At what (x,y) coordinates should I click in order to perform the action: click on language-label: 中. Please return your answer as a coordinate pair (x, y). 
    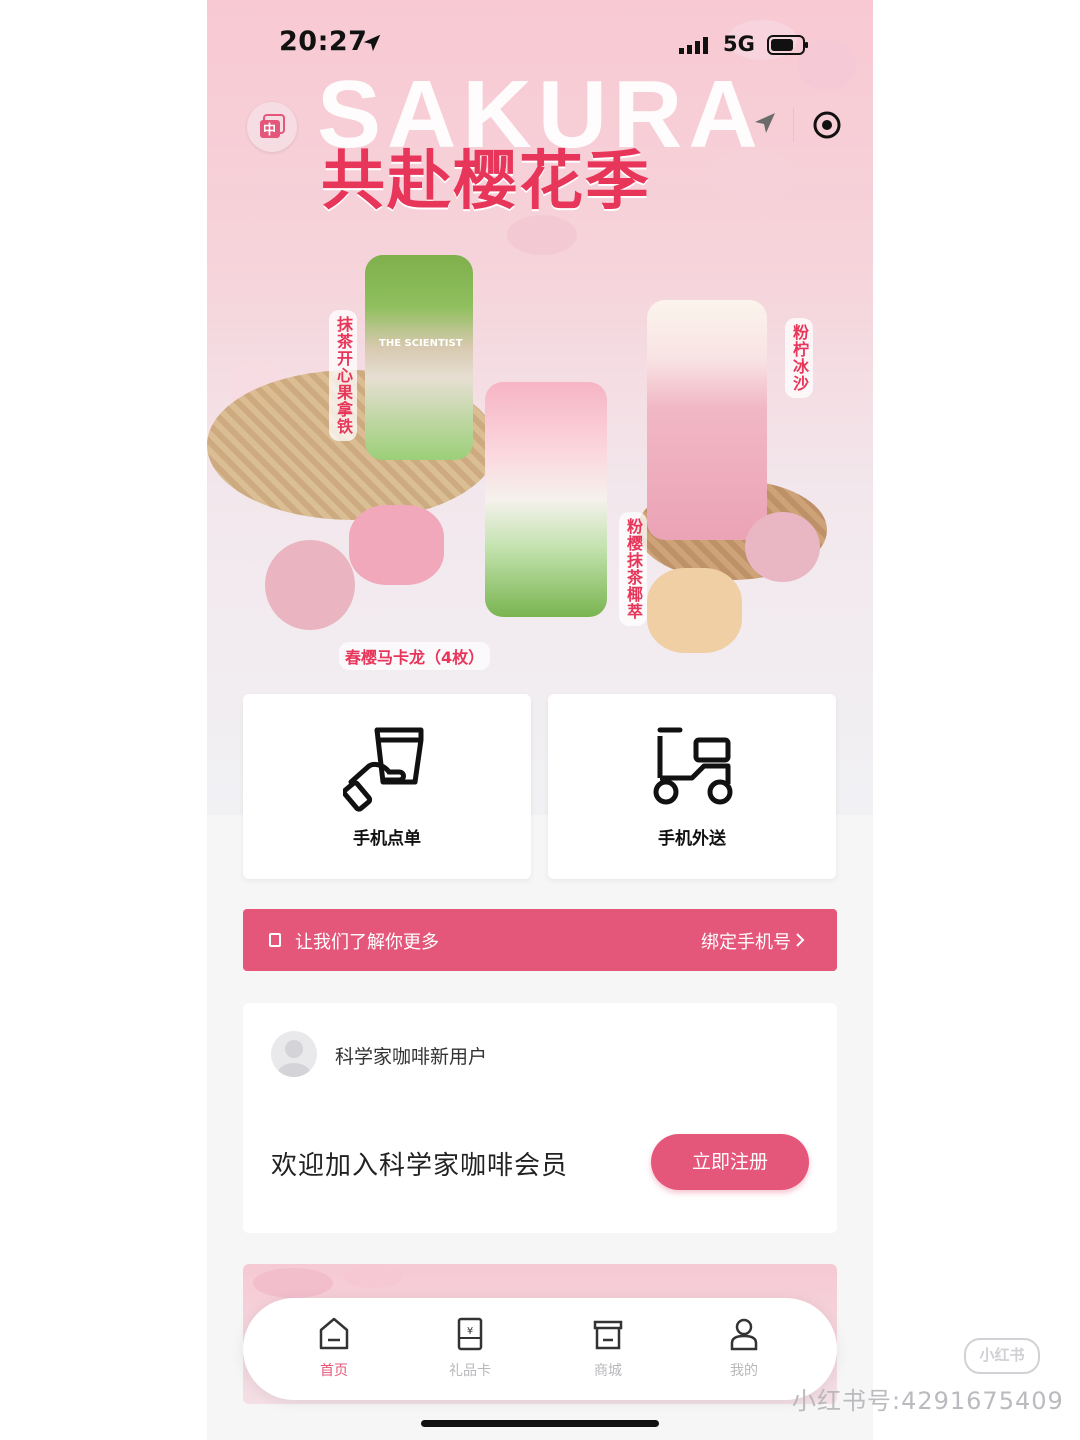
    Looking at the image, I should click on (270, 130).